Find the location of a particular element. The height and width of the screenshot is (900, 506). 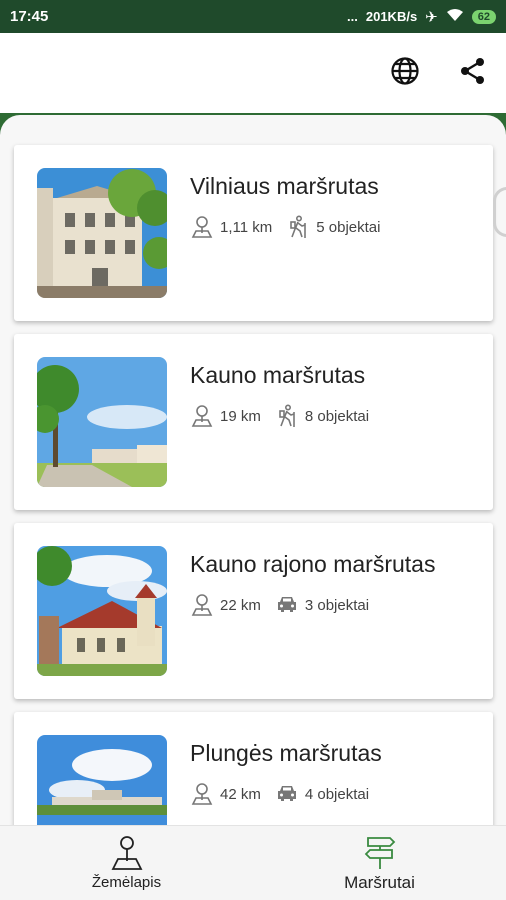

route-title: Plungės maršrutas is located at coordinates (286, 753).